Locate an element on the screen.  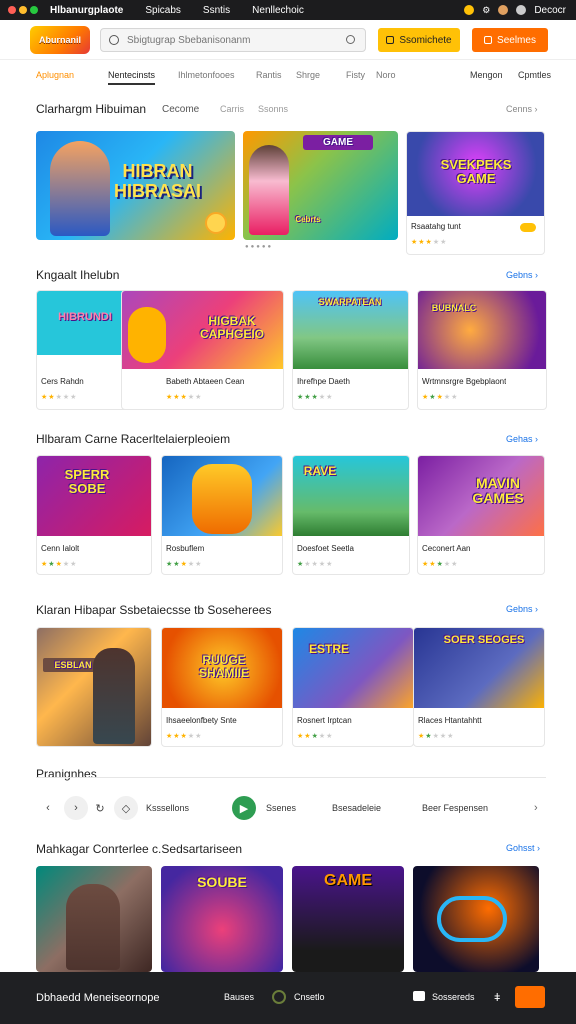
section-3-card-3: ESTRE Rosnert Irptcan ★★★★★ is located at coordinates (353, 687).